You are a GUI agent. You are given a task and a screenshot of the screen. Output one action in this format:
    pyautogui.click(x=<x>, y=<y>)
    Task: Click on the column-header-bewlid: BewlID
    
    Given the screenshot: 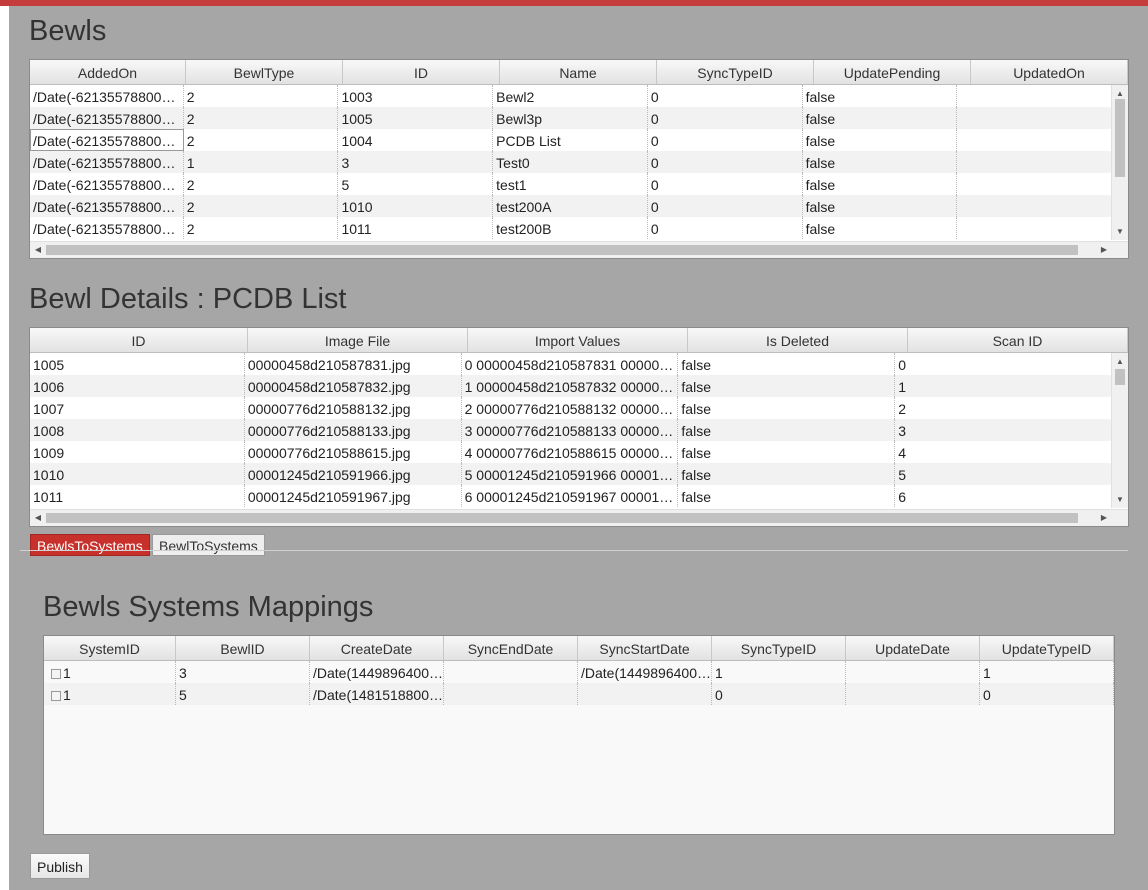 What is the action you would take?
    pyautogui.click(x=243, y=648)
    